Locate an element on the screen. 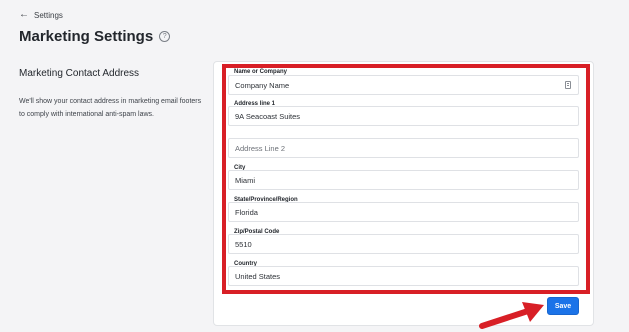 Image resolution: width=629 pixels, height=332 pixels. address1-field: 9A Seacoast Suites is located at coordinates (403, 116).